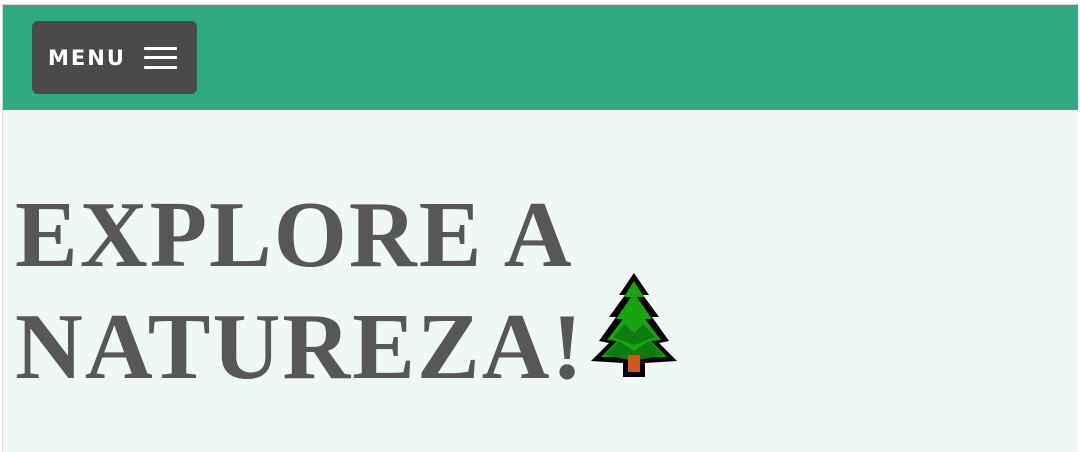 This screenshot has width=1080, height=452. Describe the element at coordinates (160, 57) in the screenshot. I see `hamburger-icon` at that location.